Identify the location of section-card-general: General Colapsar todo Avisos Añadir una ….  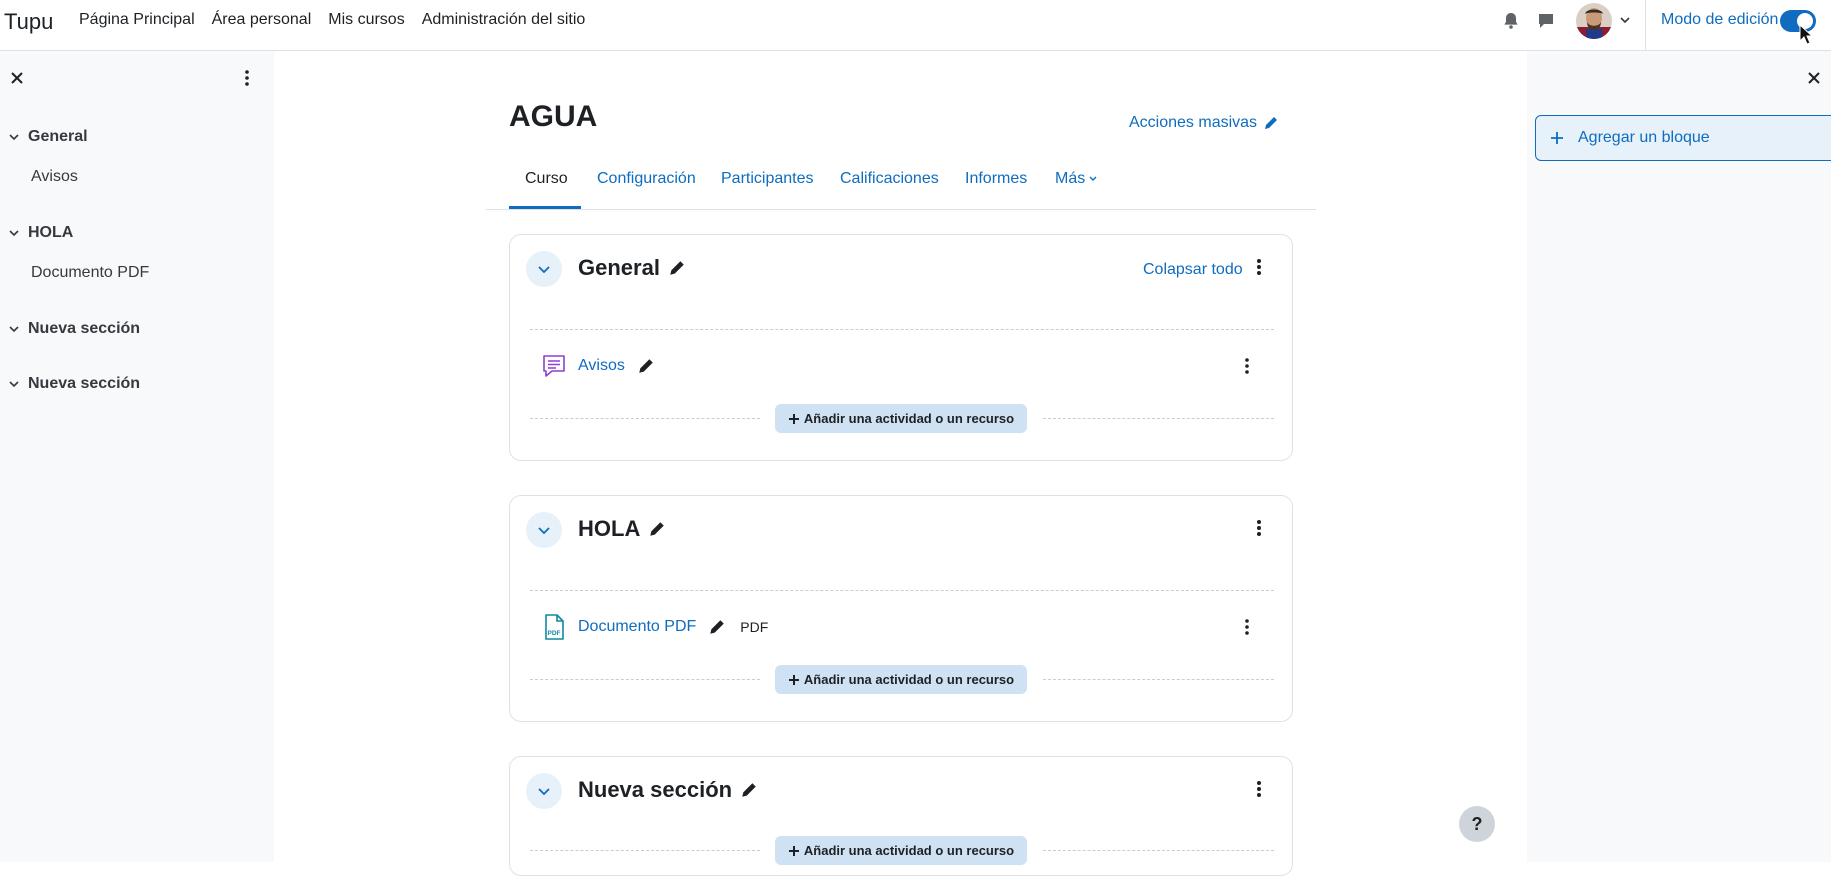
(901, 347).